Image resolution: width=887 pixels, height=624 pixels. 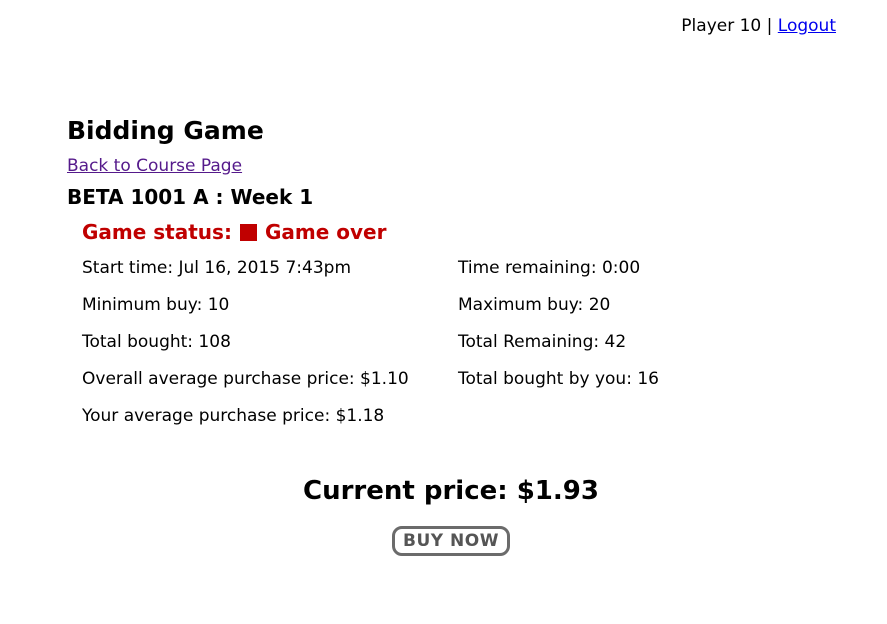 What do you see at coordinates (165, 130) in the screenshot?
I see `page-title: Bidding Game` at bounding box center [165, 130].